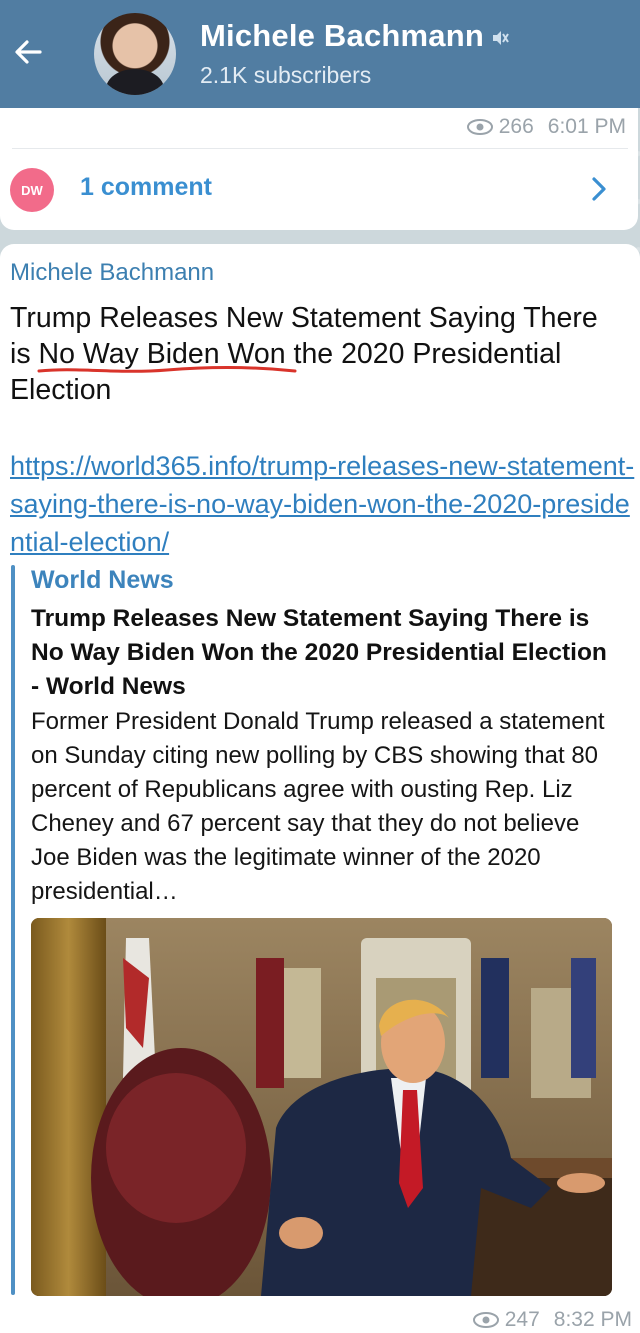  I want to click on divider, so click(320, 148).